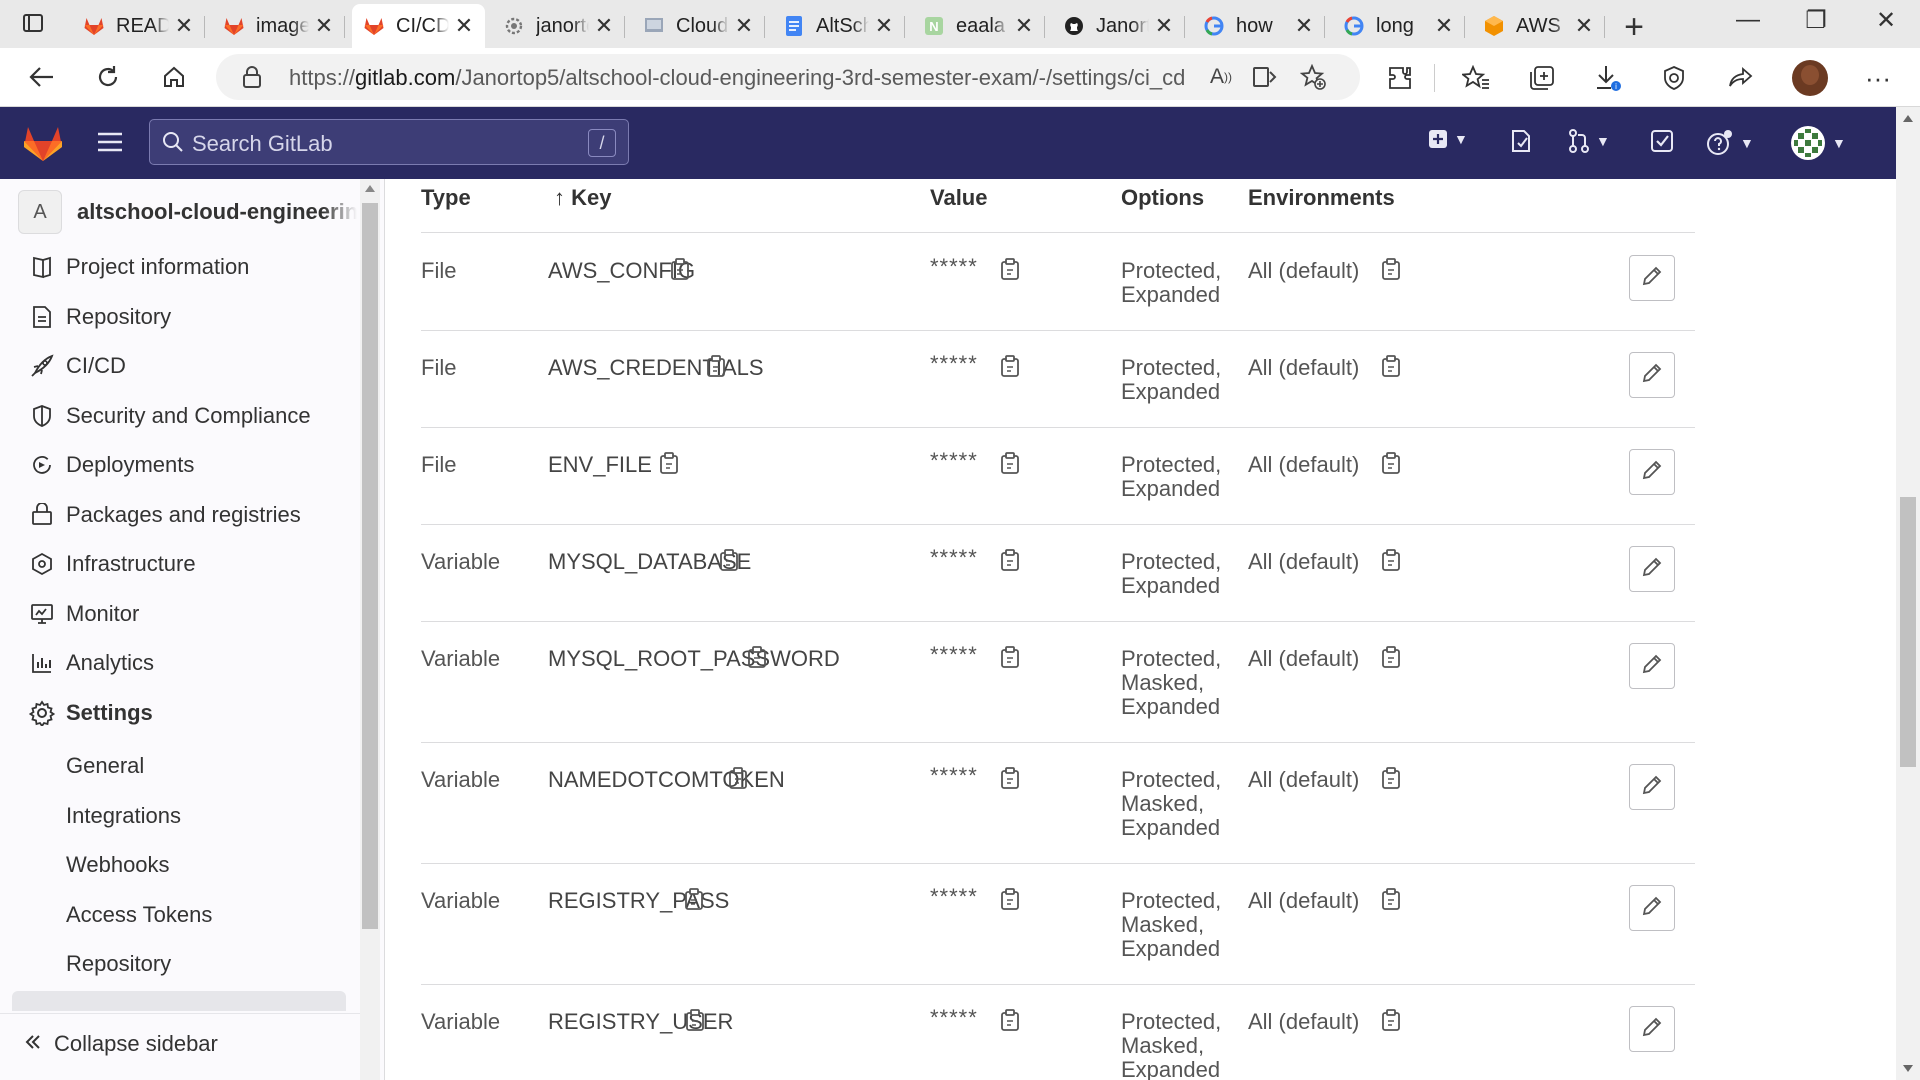  Describe the element at coordinates (1634, 27) in the screenshot. I see `new-tab-button: +` at that location.